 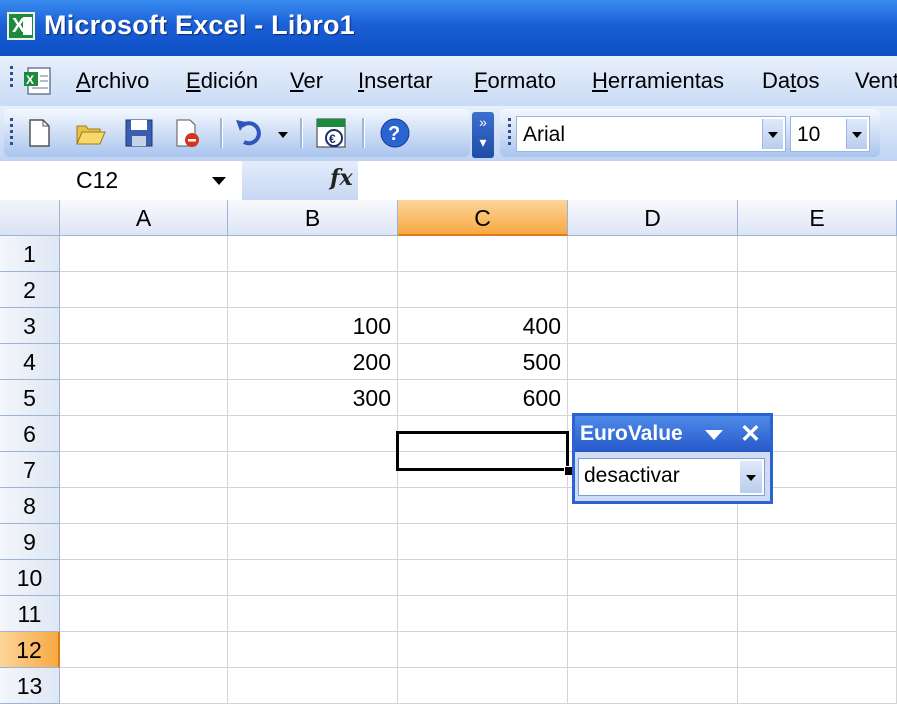 What do you see at coordinates (653, 650) in the screenshot?
I see `cell-d12` at bounding box center [653, 650].